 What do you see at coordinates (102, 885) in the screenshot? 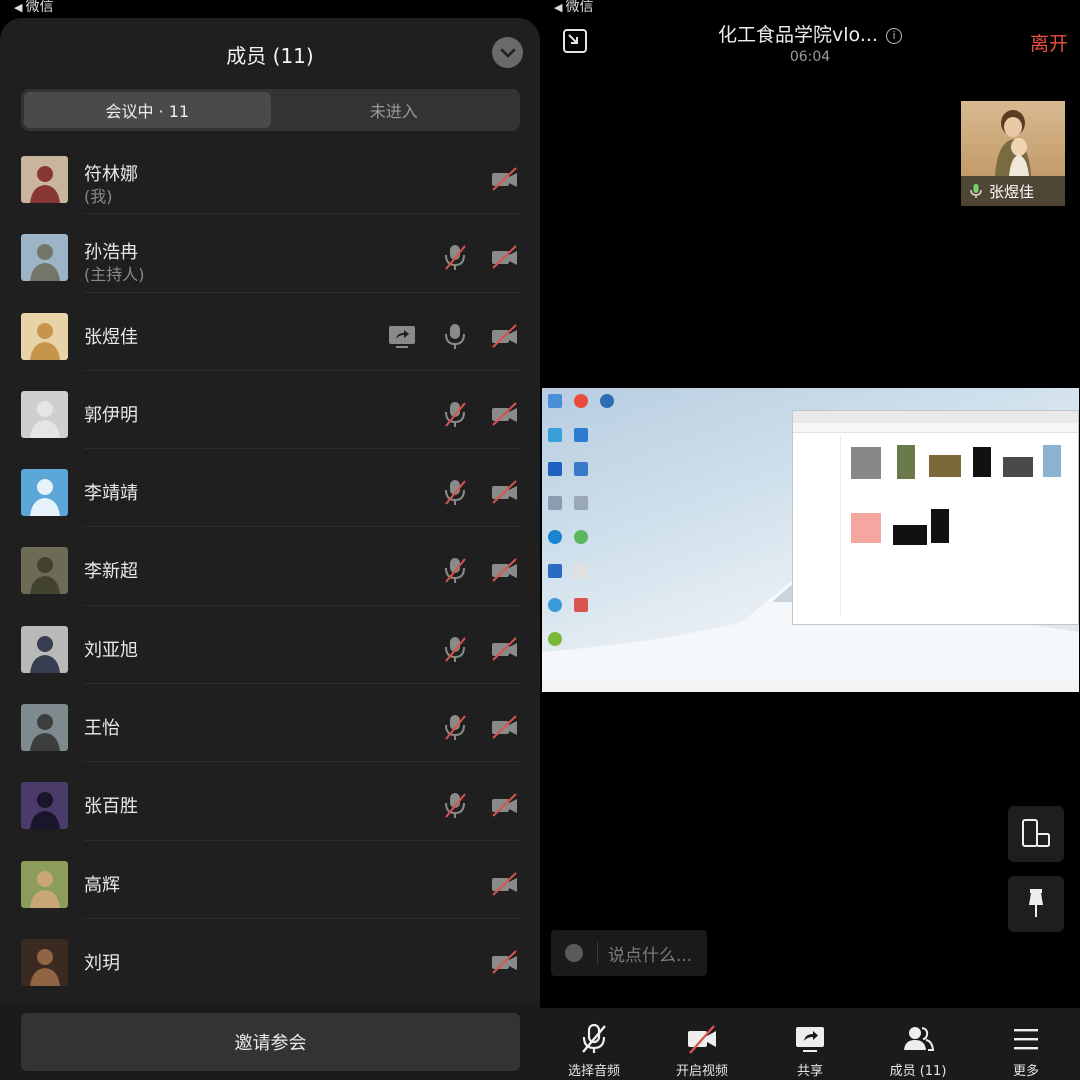
I see `member-name: 高辉` at bounding box center [102, 885].